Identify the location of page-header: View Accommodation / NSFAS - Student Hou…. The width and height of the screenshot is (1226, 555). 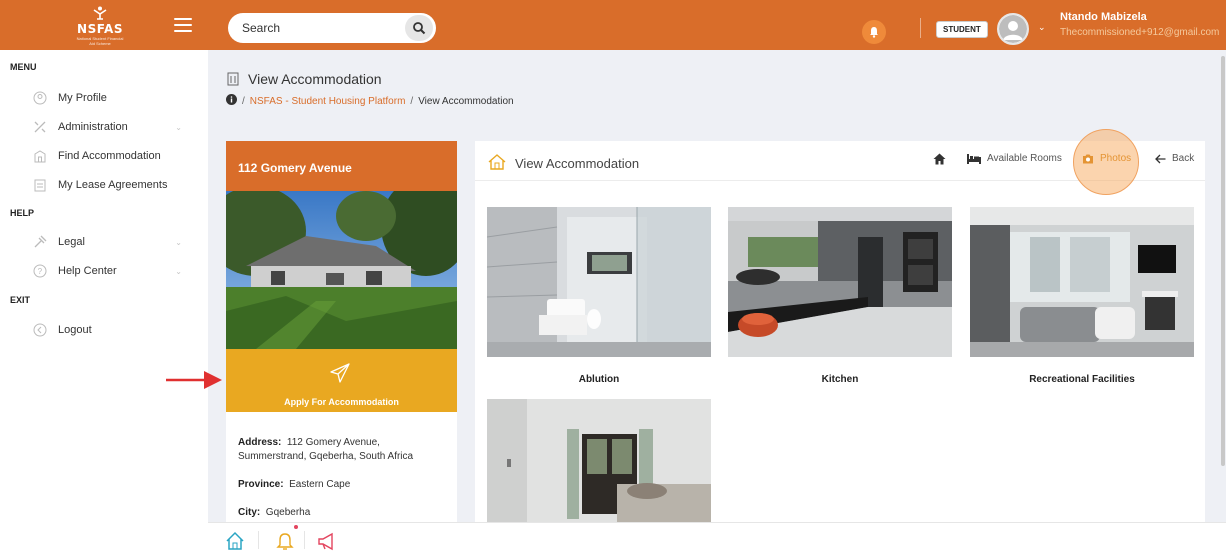
(717, 89).